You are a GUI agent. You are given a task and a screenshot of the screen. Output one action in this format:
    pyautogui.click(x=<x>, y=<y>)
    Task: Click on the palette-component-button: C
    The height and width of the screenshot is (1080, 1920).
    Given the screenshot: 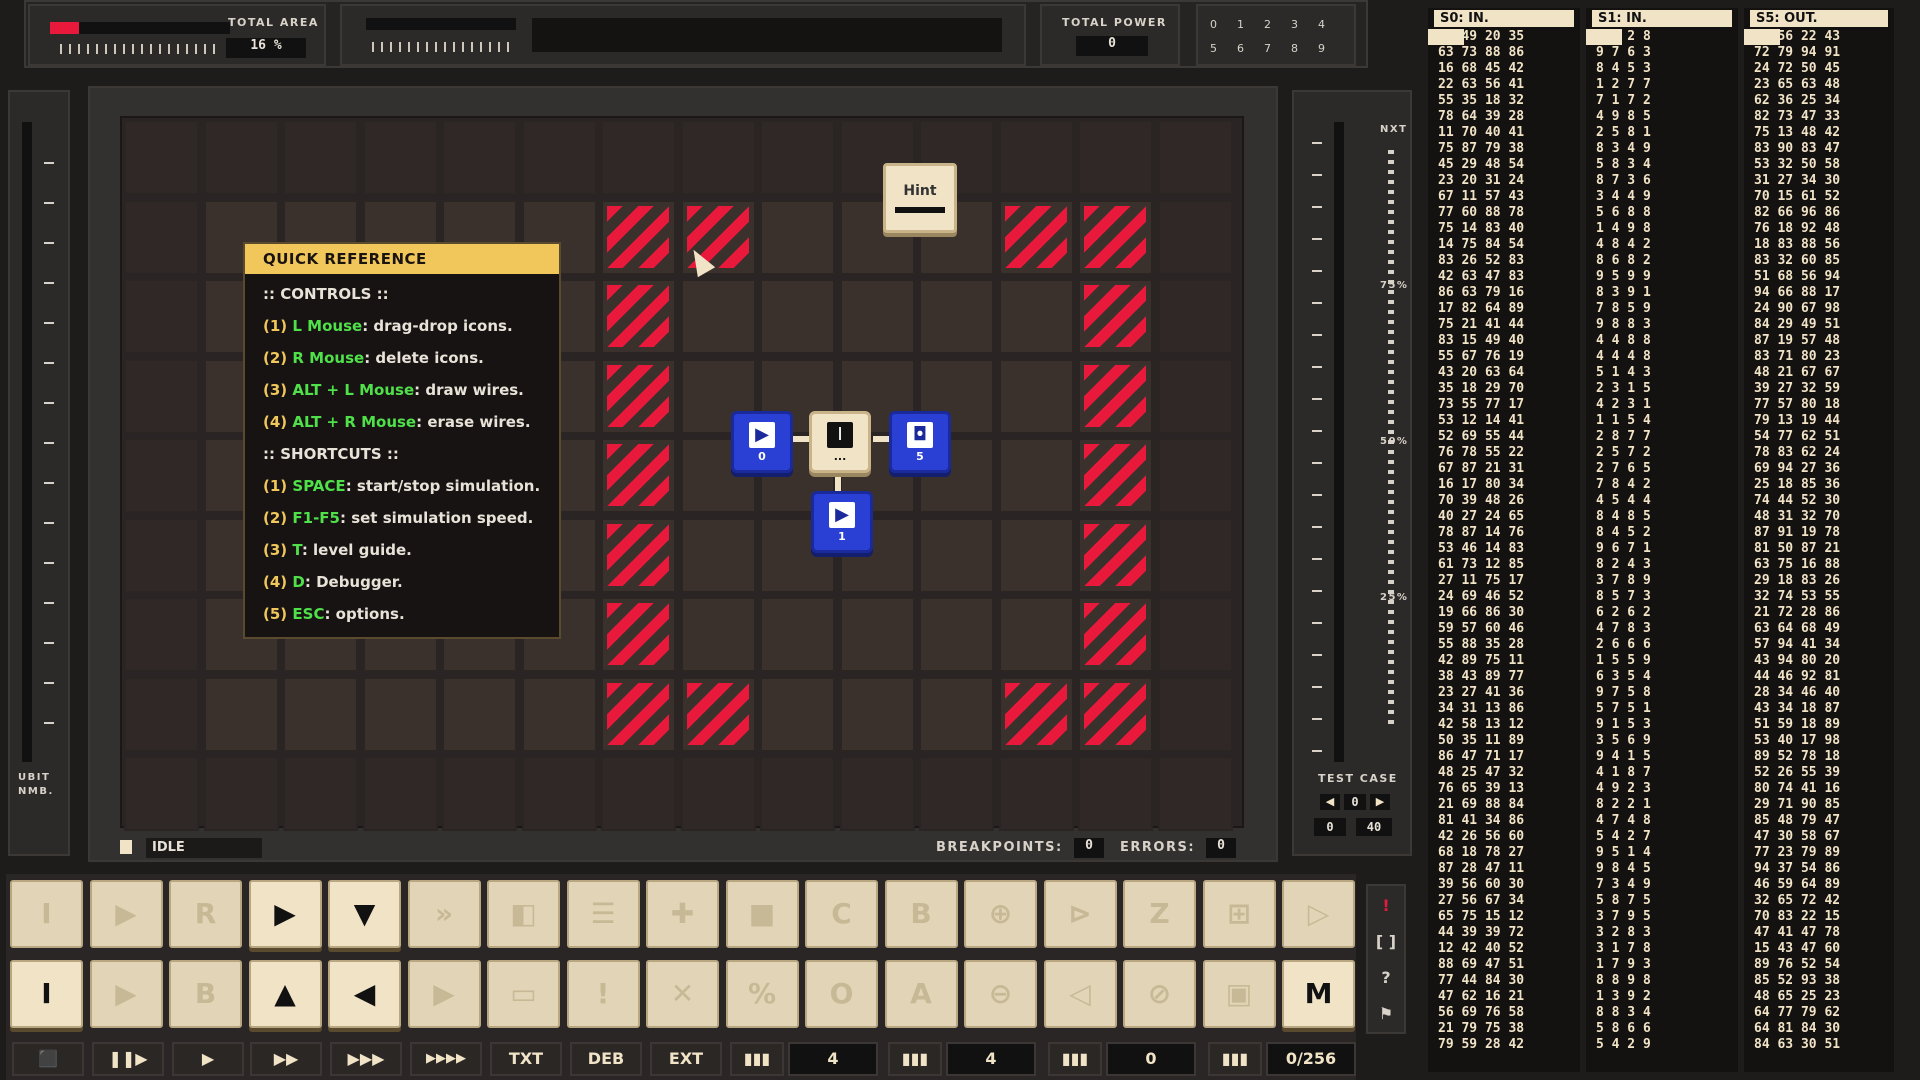 What is the action you would take?
    pyautogui.click(x=841, y=914)
    